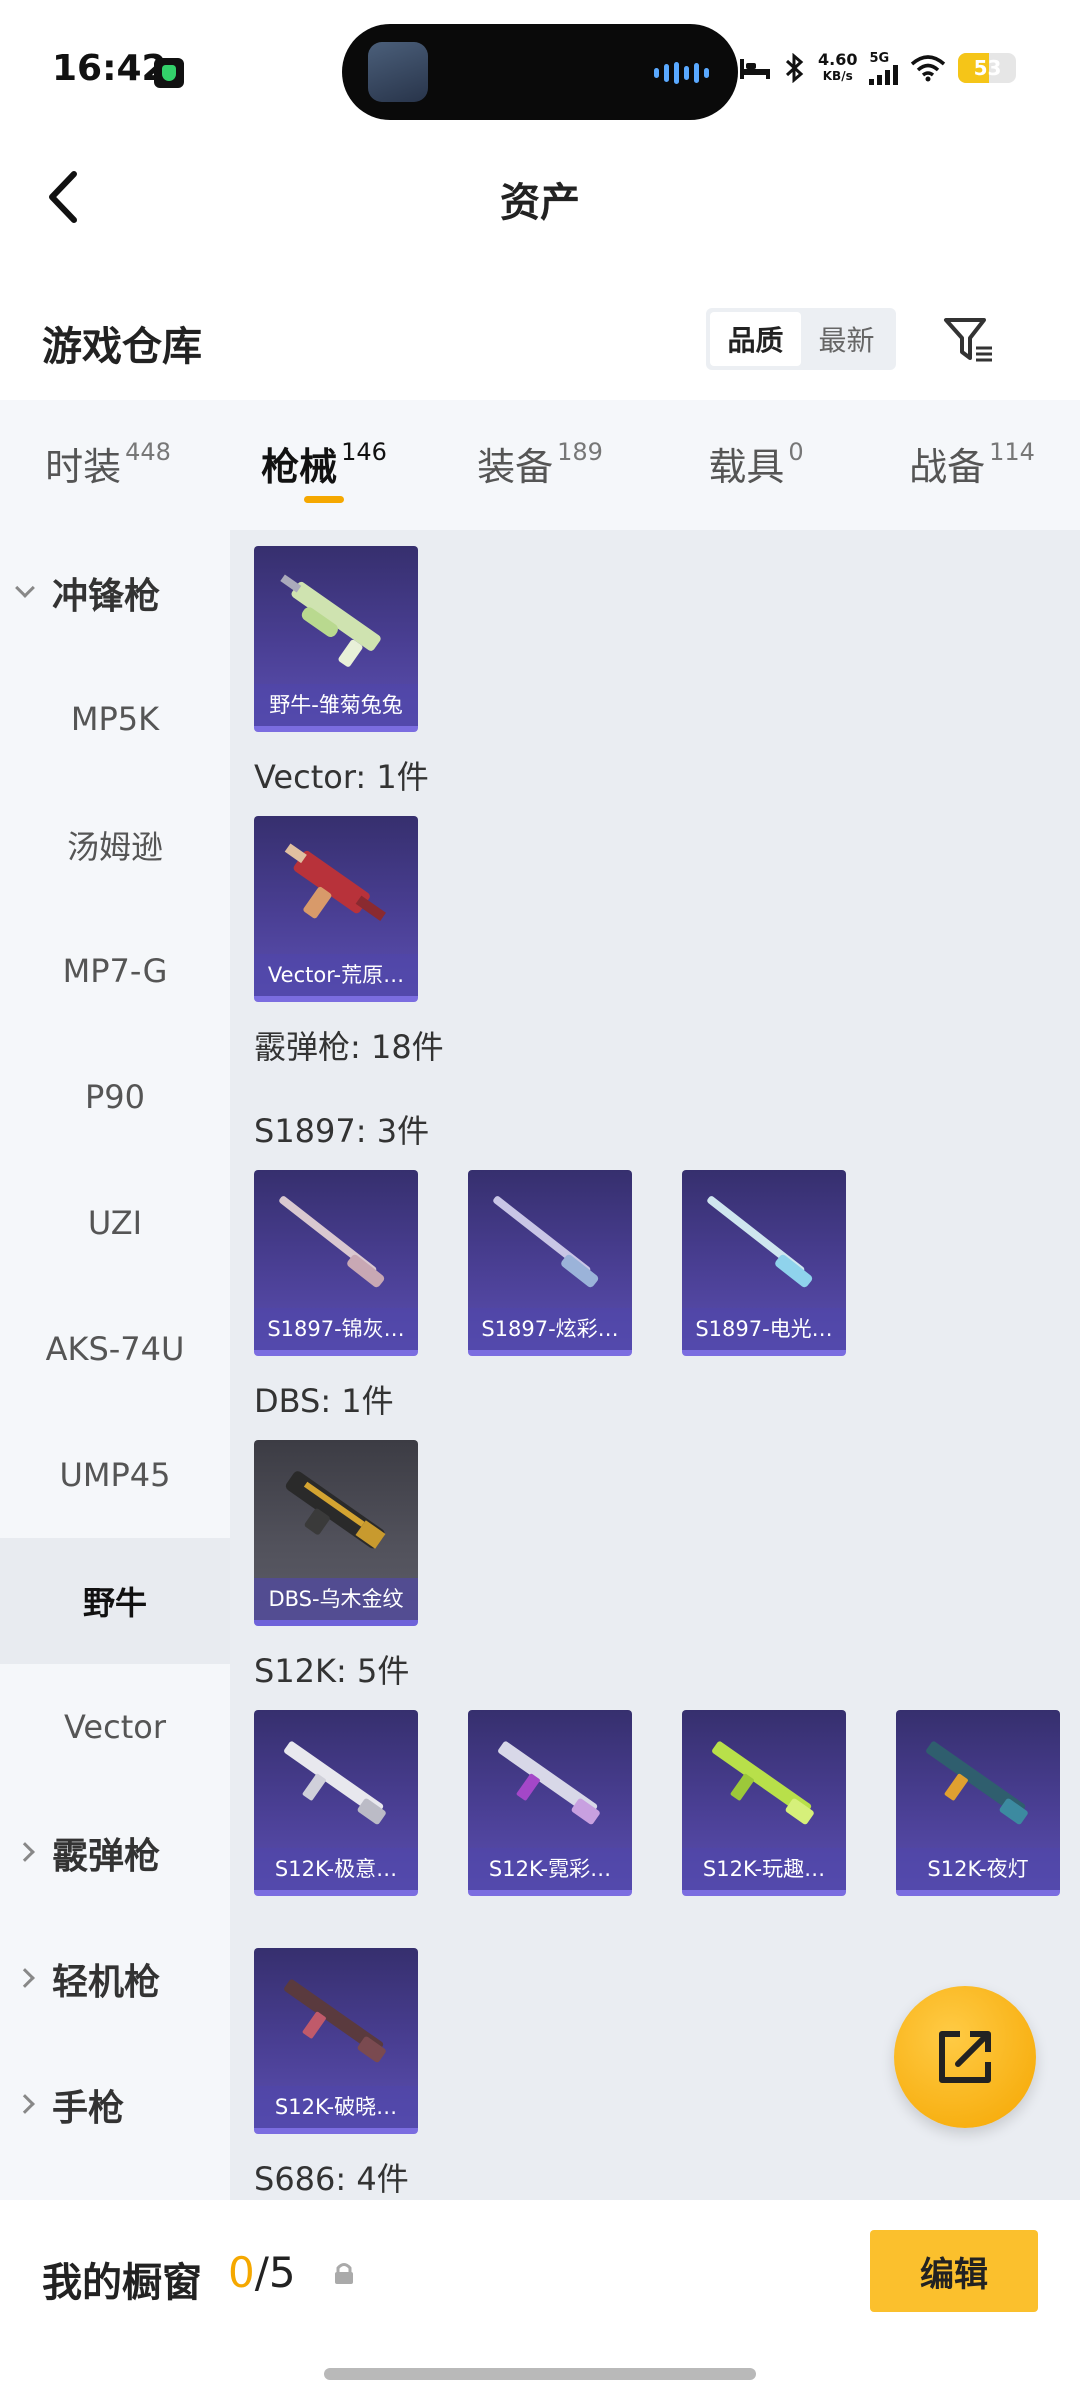 Image resolution: width=1080 pixels, height=2400 pixels. I want to click on sort-by-newest: 最新, so click(846, 339).